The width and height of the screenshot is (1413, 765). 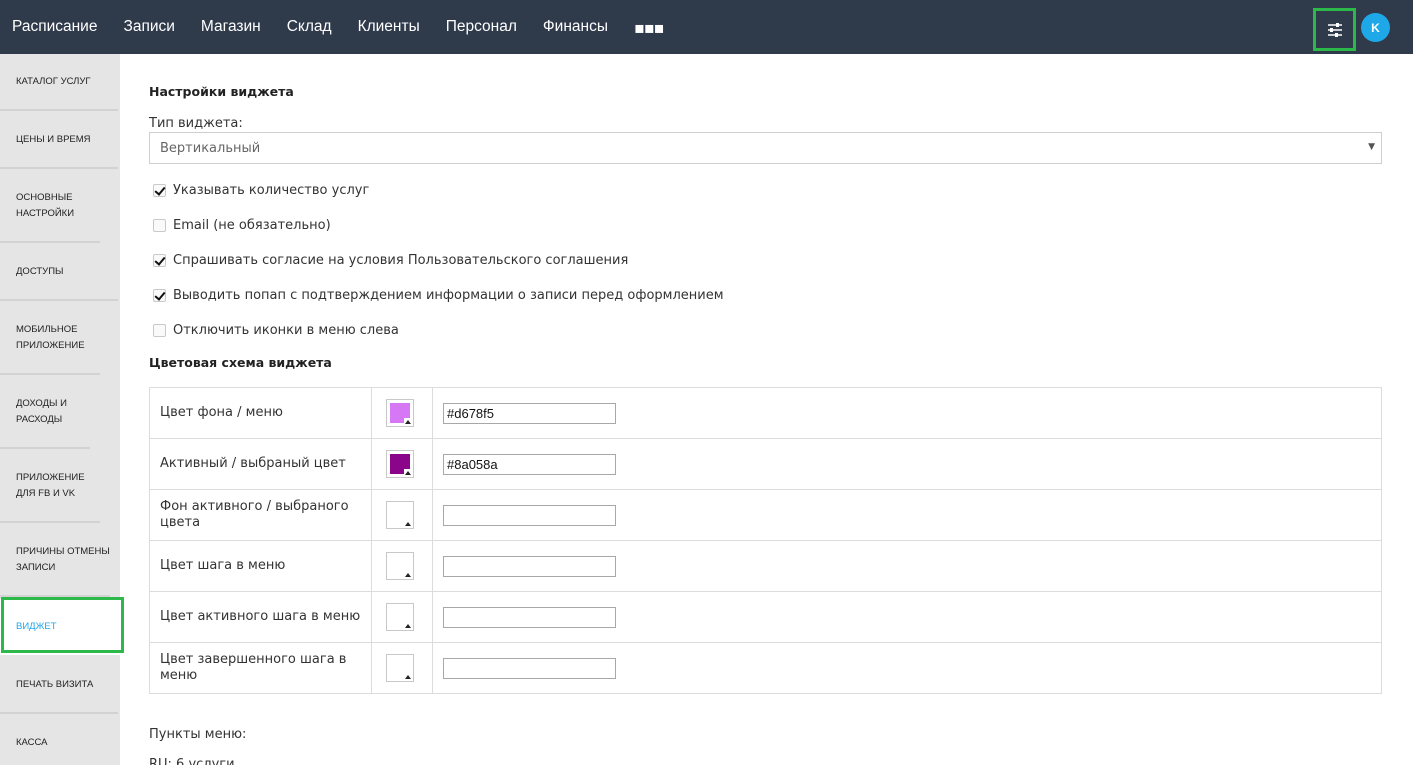 What do you see at coordinates (159, 225) in the screenshot?
I see `checkbox-email` at bounding box center [159, 225].